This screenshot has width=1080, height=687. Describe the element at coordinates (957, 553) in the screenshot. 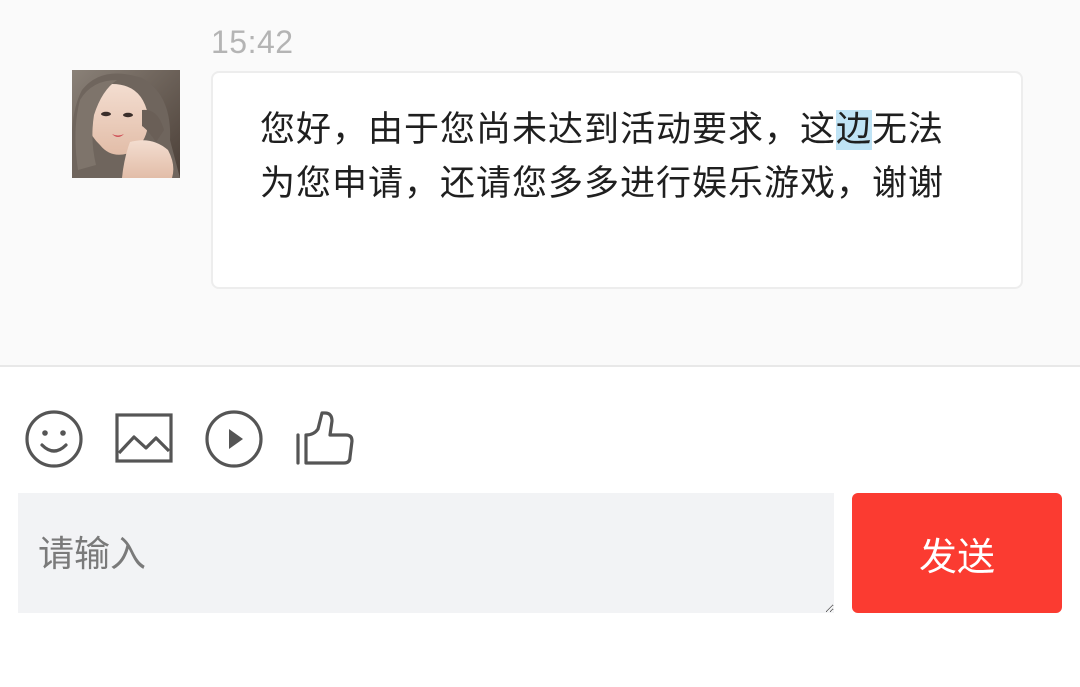

I see `send-button: 发送` at that location.